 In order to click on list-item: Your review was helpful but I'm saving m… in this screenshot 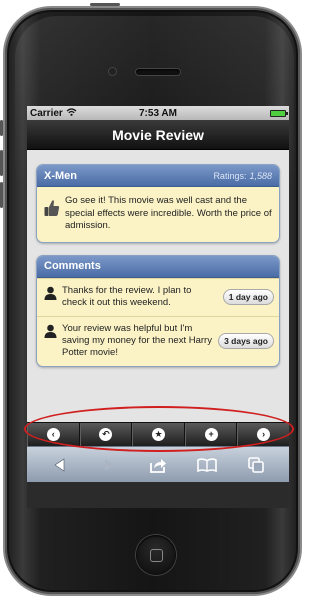, I will do `click(158, 340)`.